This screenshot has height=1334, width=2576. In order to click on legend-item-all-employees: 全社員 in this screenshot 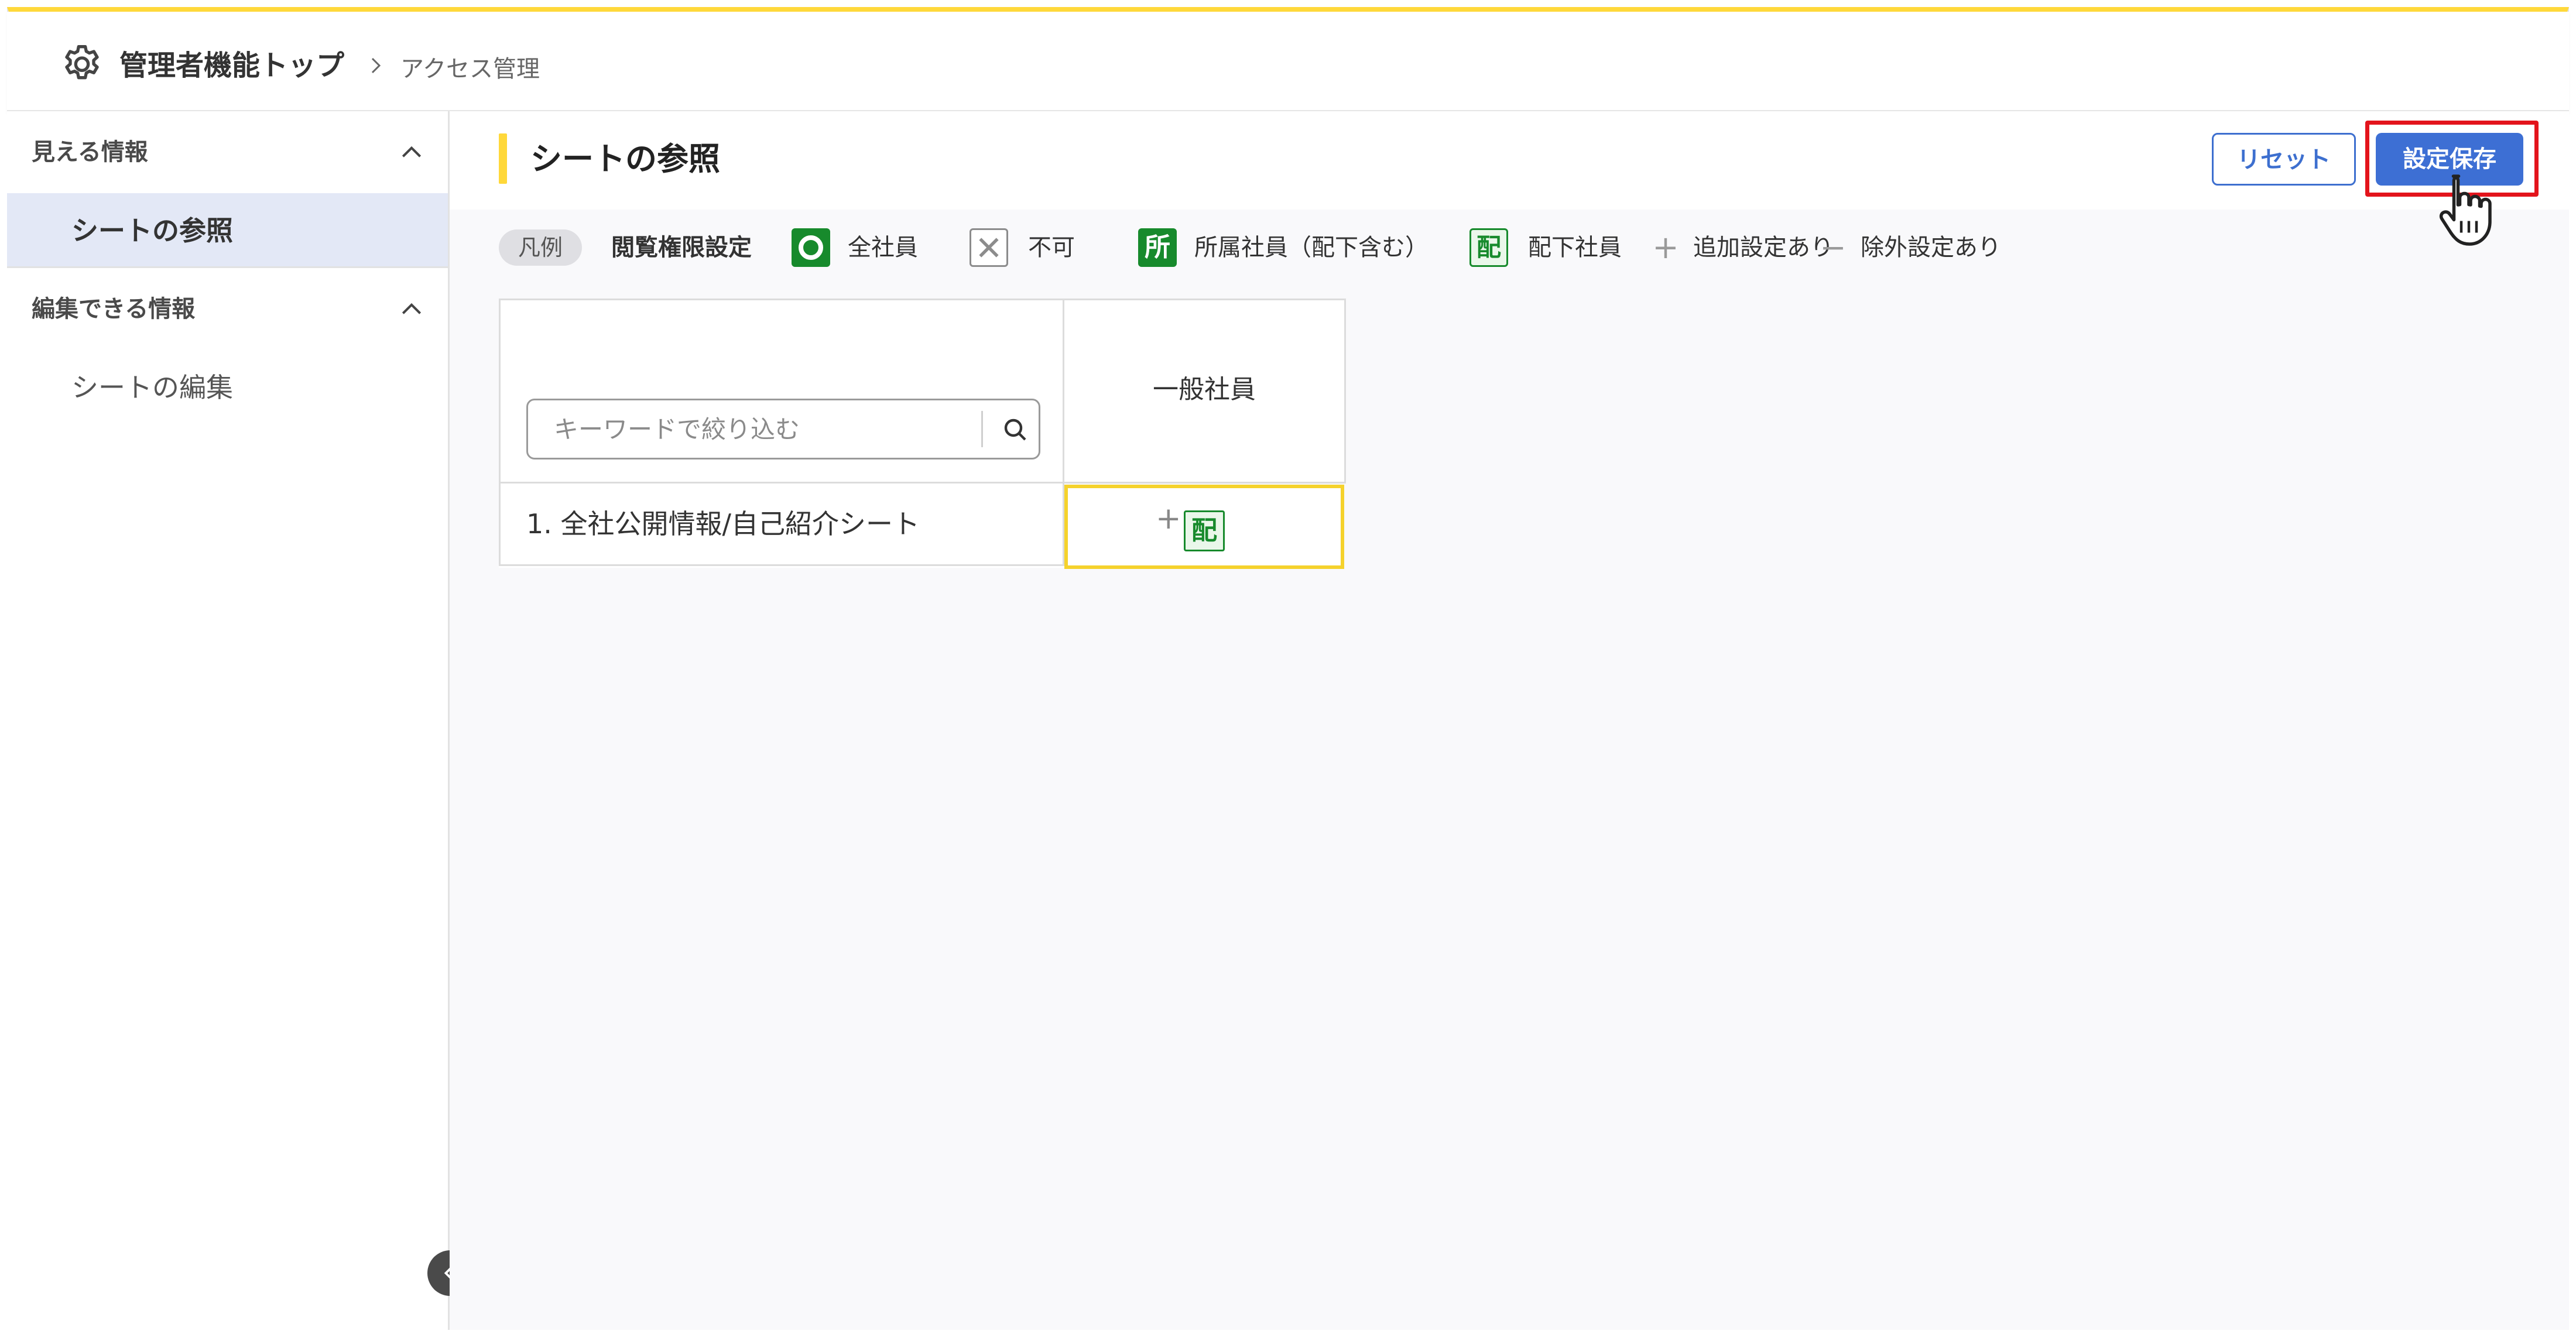, I will do `click(859, 248)`.